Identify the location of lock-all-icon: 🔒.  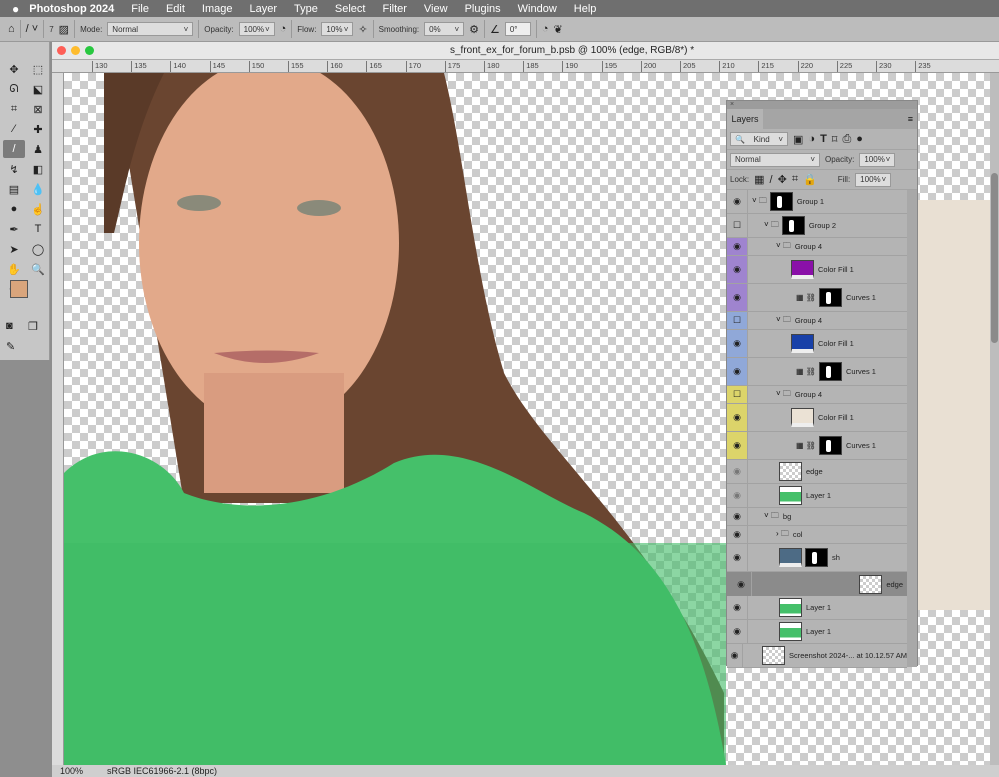
(810, 179).